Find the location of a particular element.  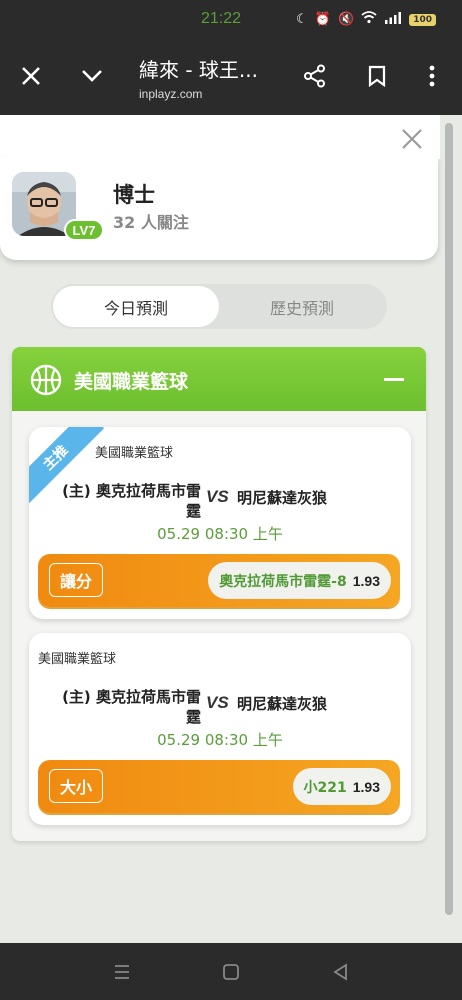

close-tab-button is located at coordinates (31, 76).